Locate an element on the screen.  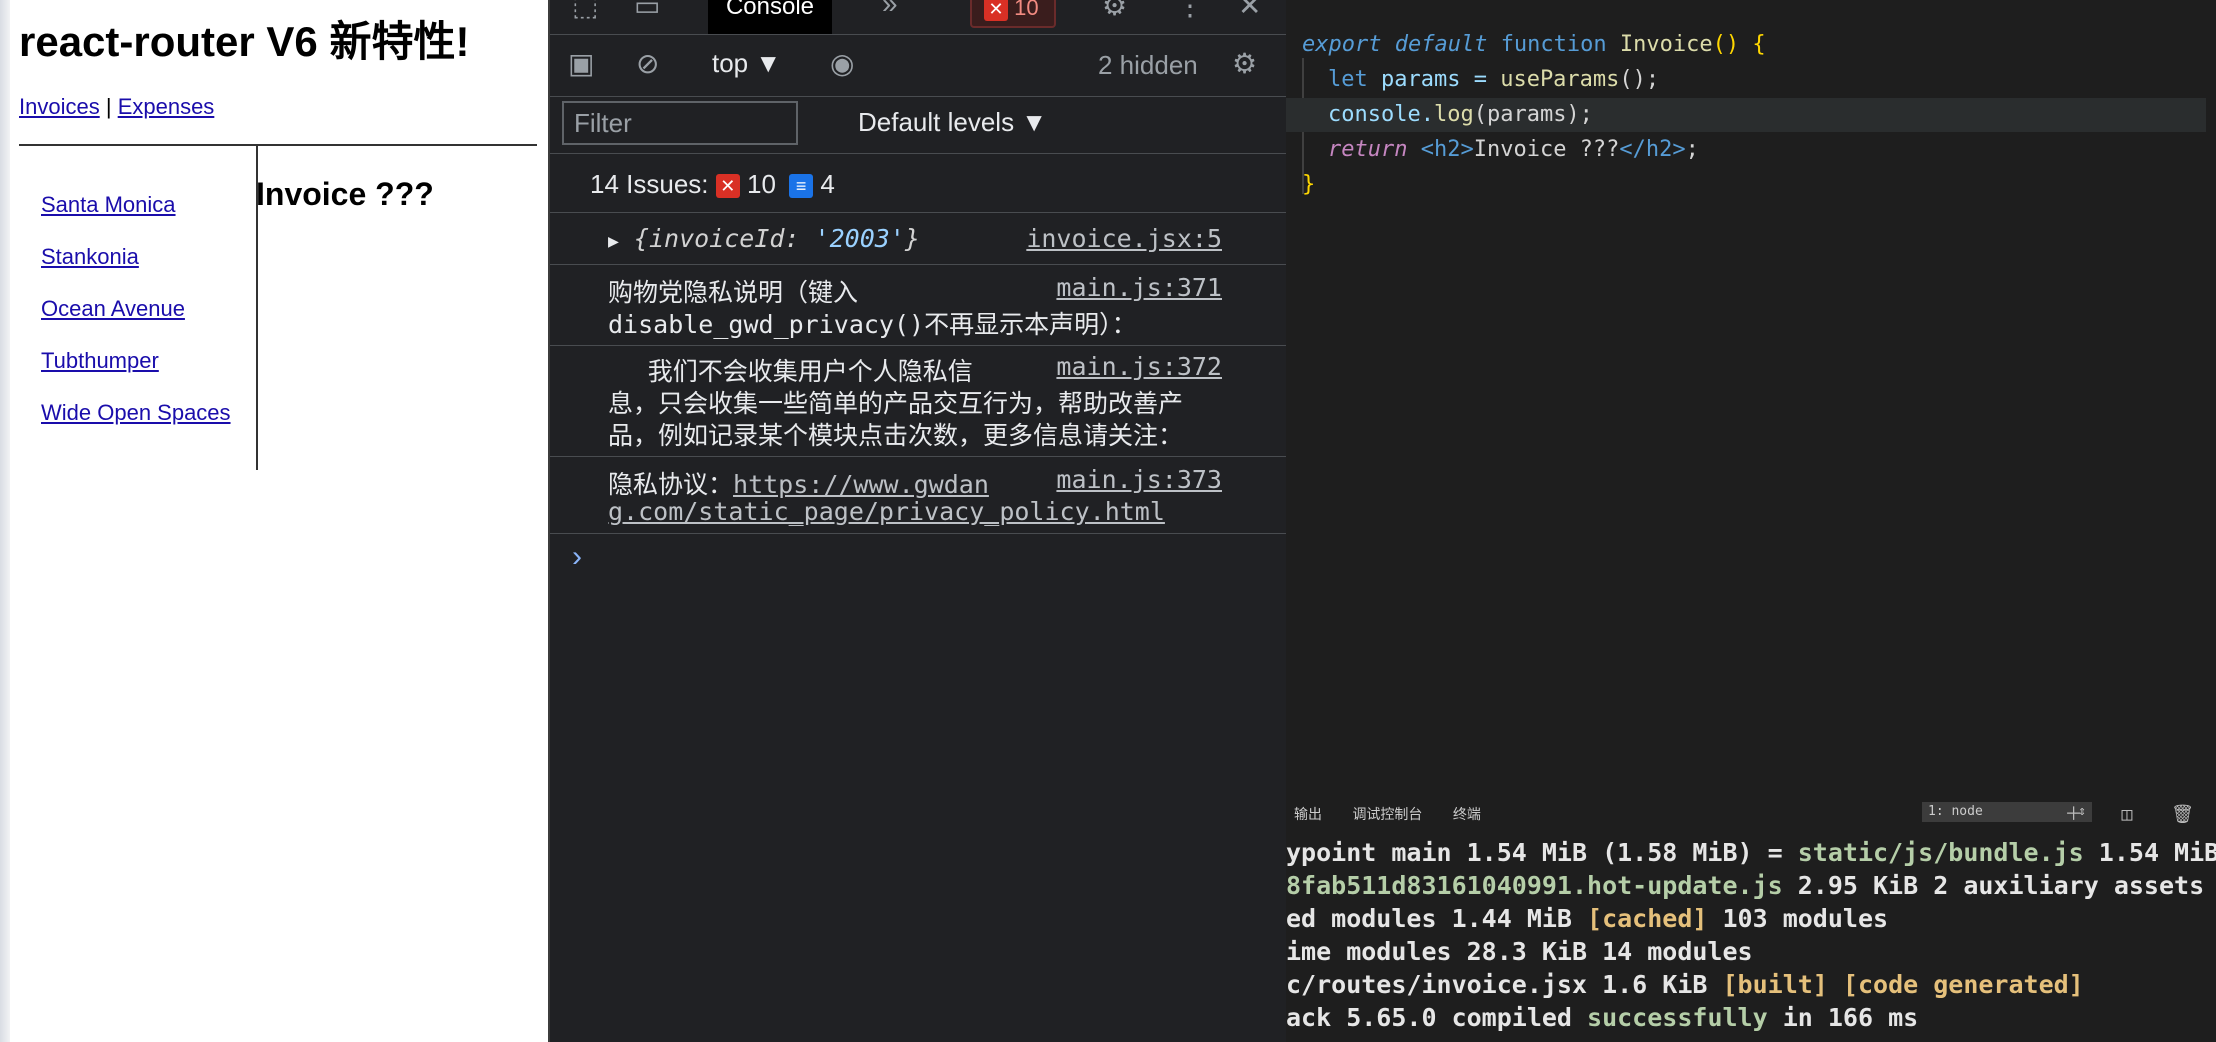
issues-row: 14 Issues: ✕ 10 ≡ 4 is located at coordinates (918, 183).